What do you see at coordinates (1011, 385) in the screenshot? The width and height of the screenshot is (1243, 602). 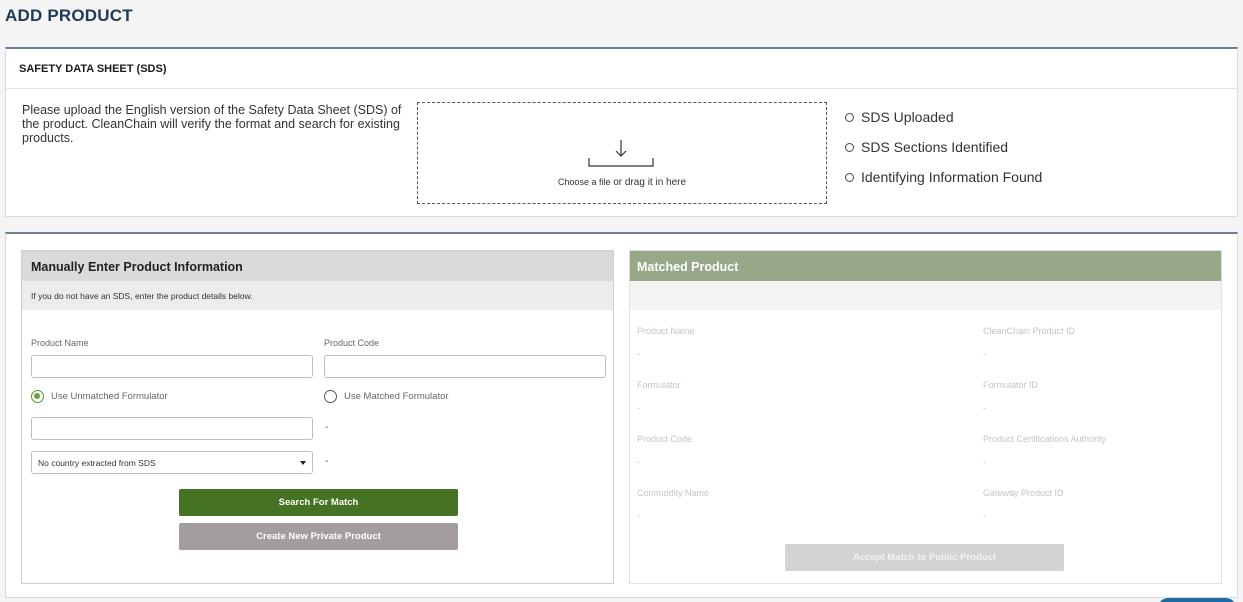 I see `matched-field-label: Formulator ID` at bounding box center [1011, 385].